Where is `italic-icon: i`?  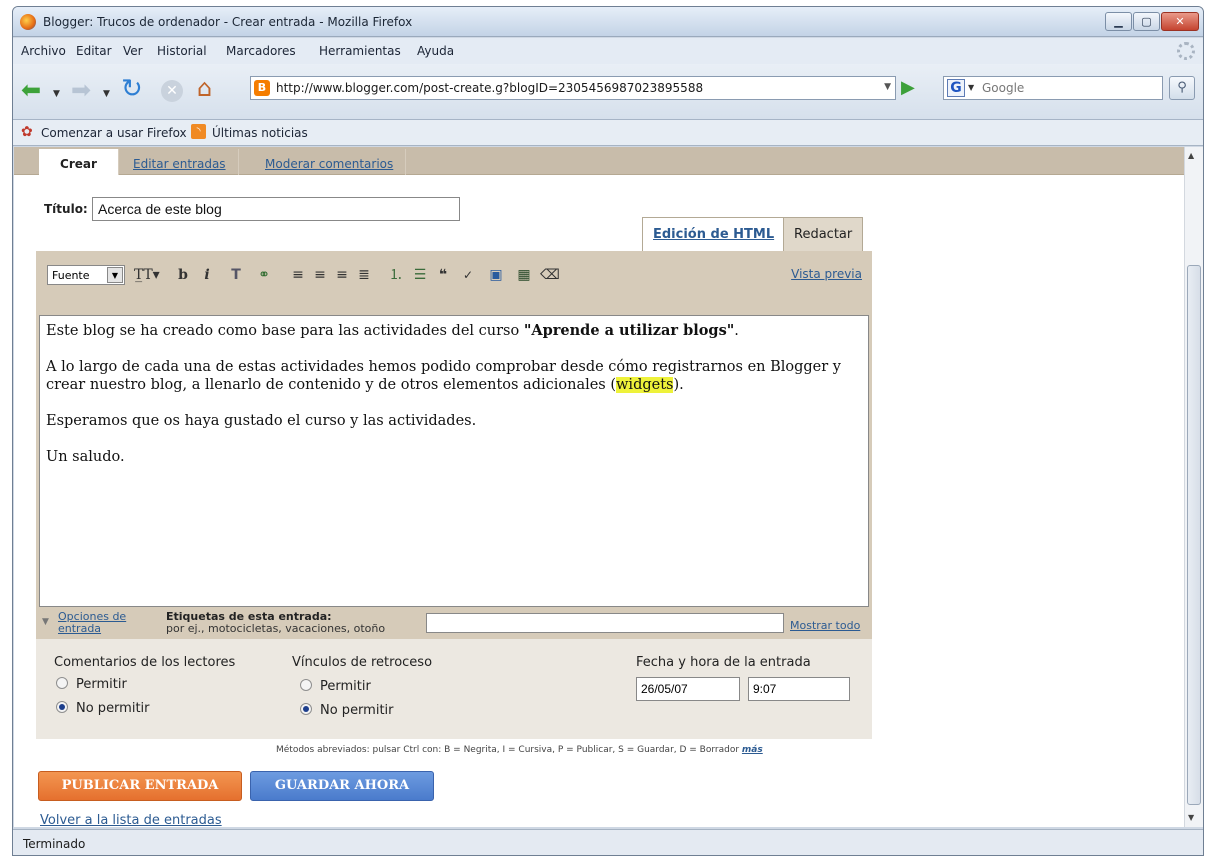
italic-icon: i is located at coordinates (207, 275).